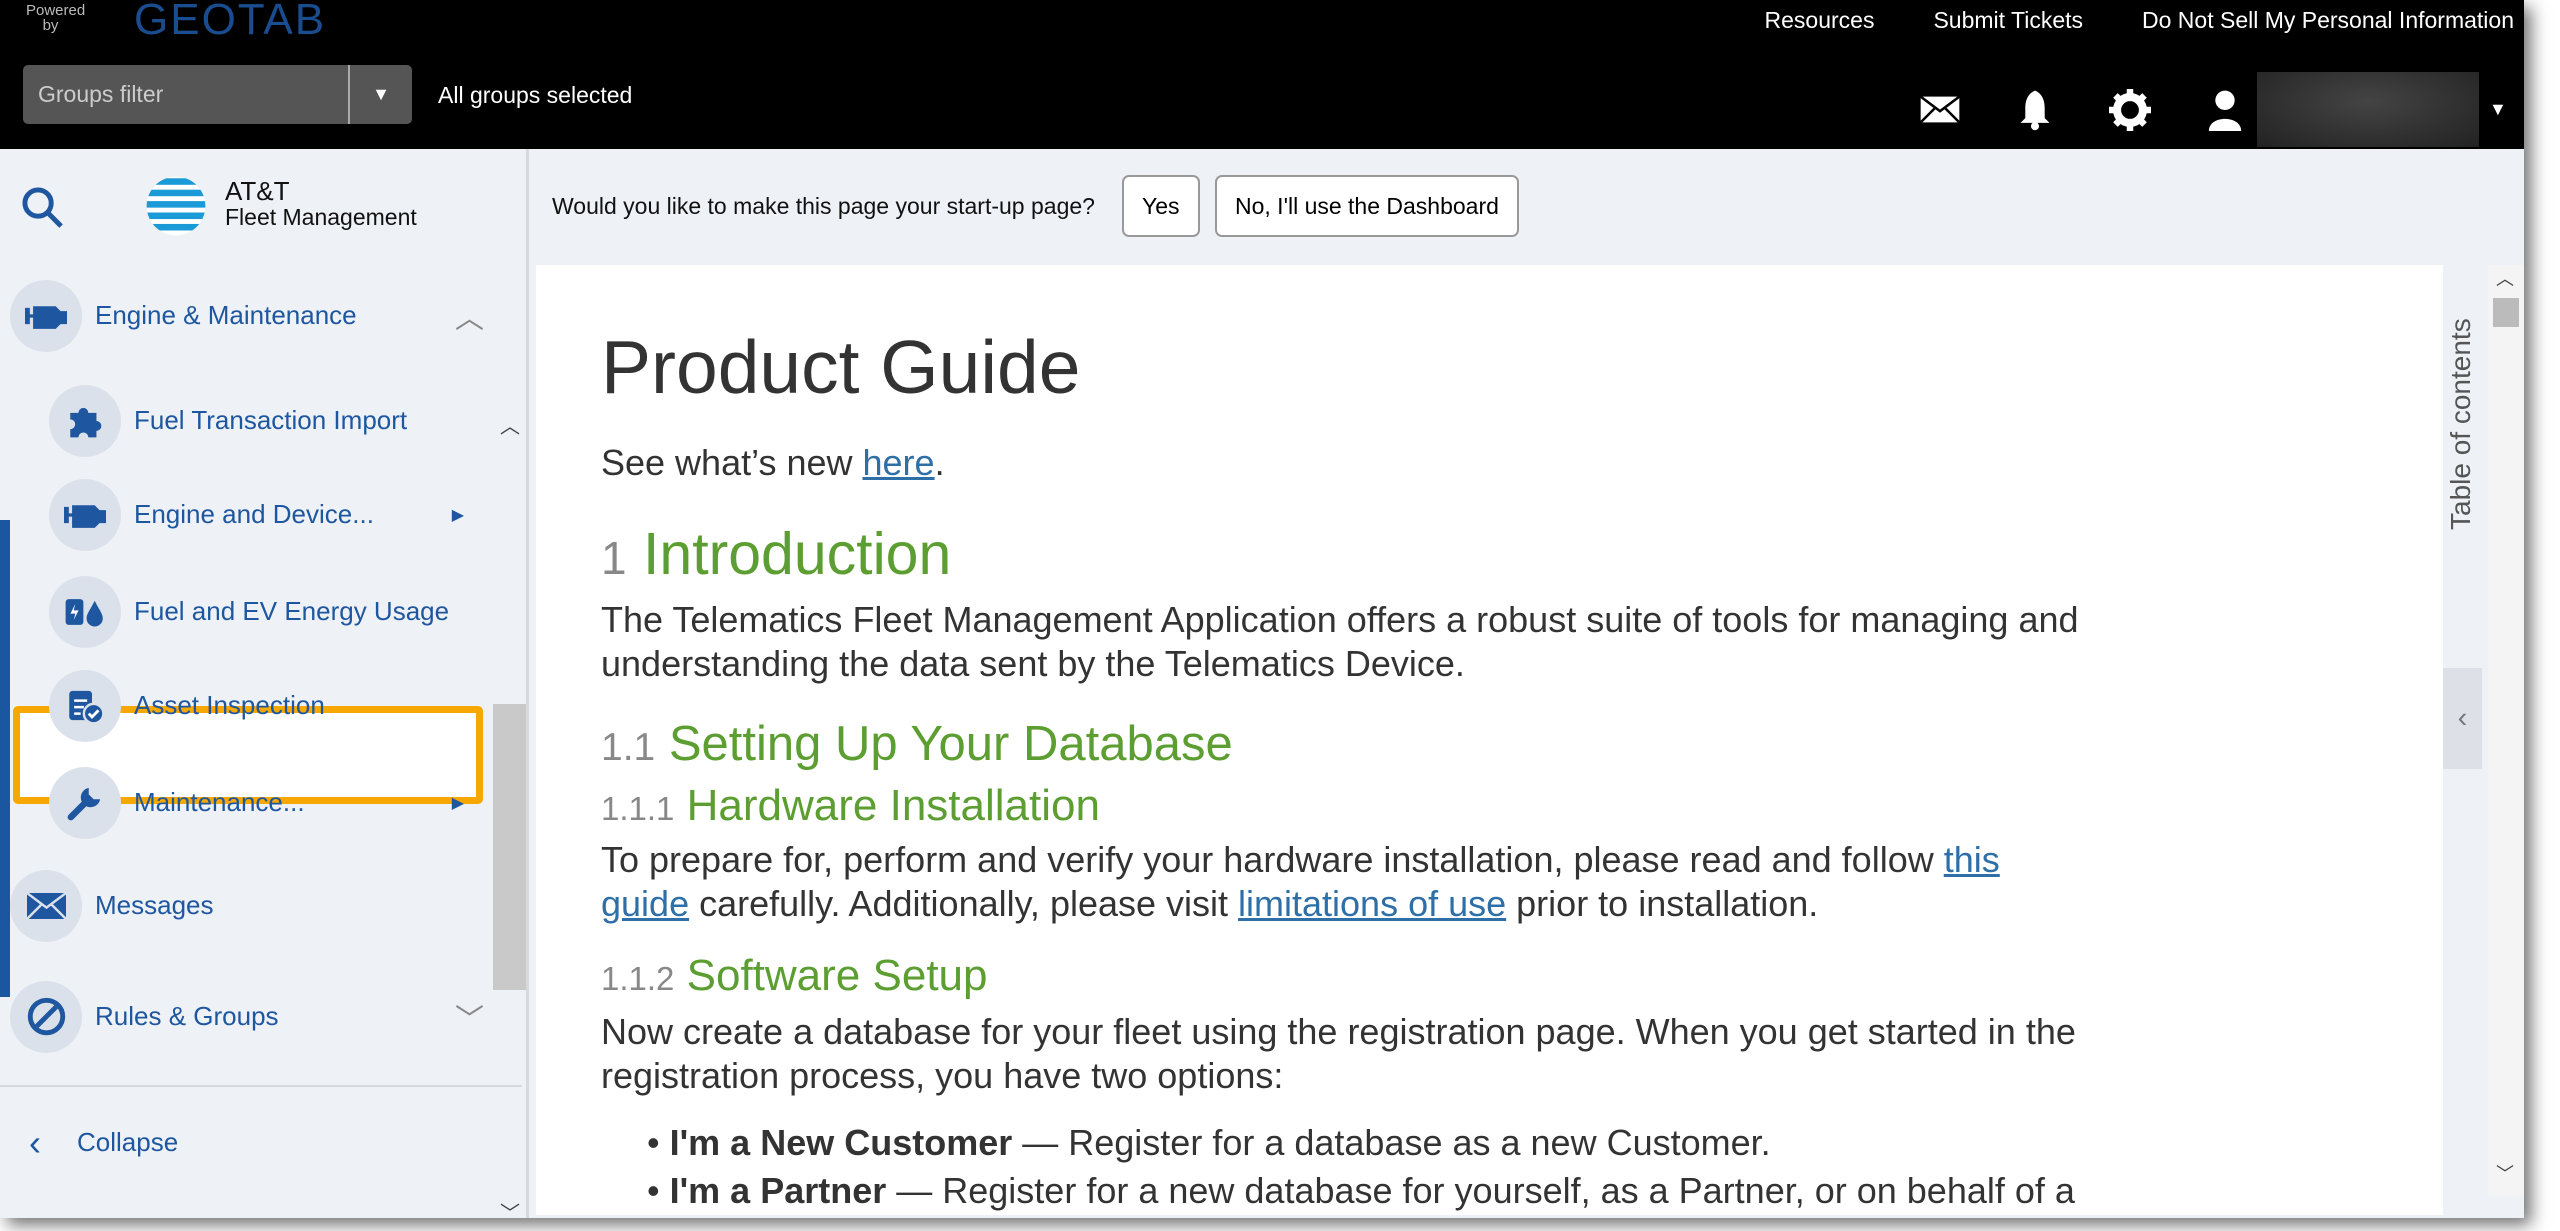 The image size is (2560, 1231). I want to click on section-heading: Hardware Installation, so click(893, 805).